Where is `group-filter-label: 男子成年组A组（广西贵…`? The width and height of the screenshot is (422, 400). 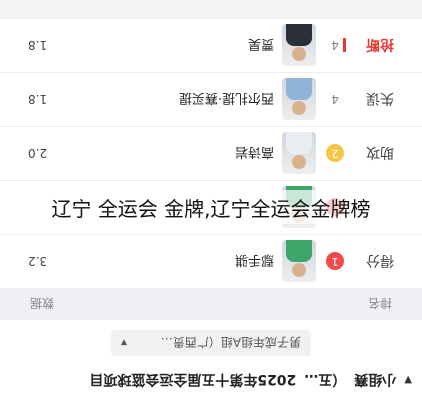 group-filter-label: 男子成年组A组（广西贵… is located at coordinates (230, 342).